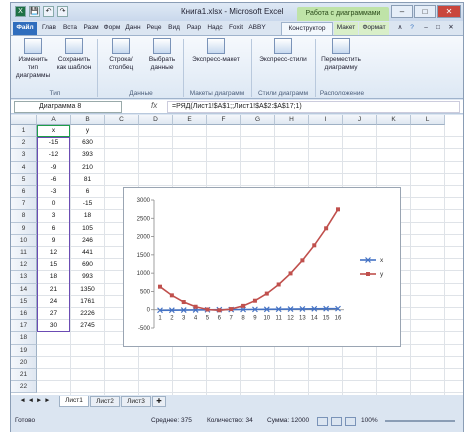  Describe the element at coordinates (360, 120) in the screenshot. I see `column-header: J` at that location.